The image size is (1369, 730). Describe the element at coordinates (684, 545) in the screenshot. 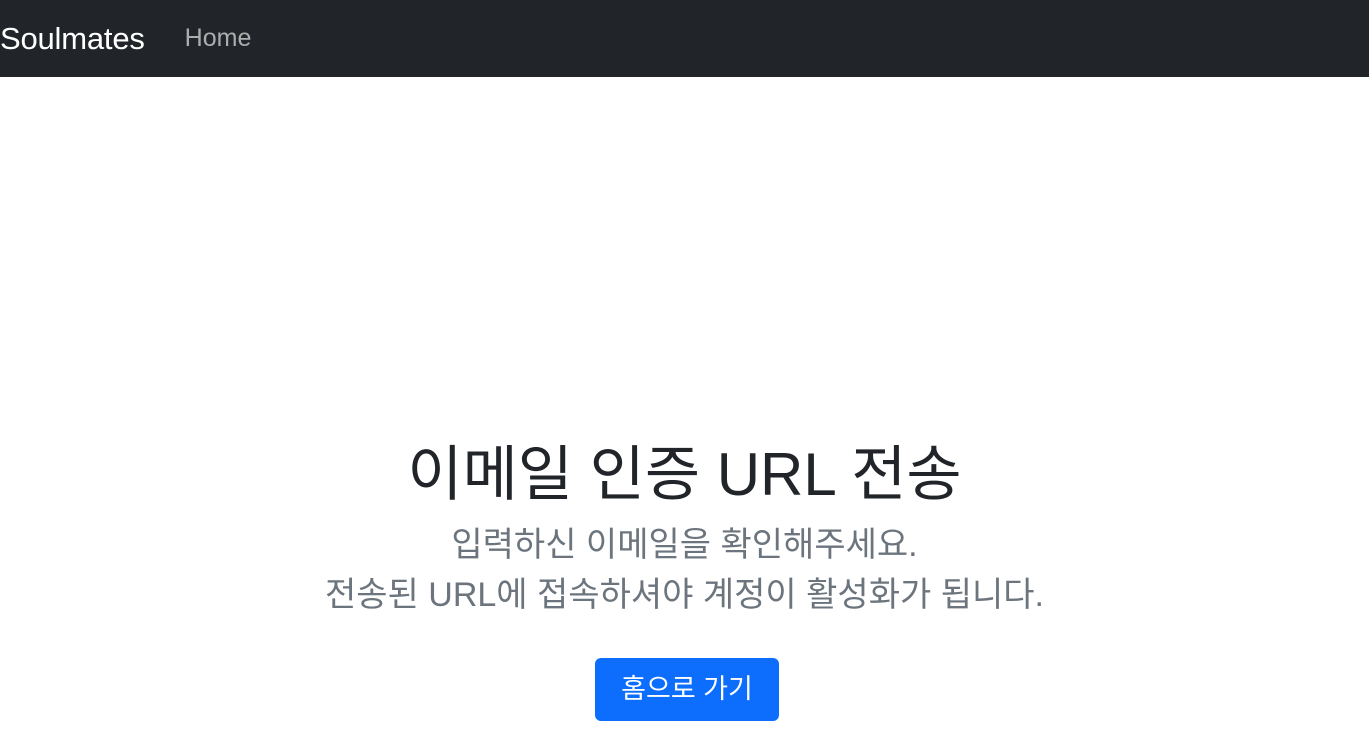

I see `lead-line-1: 입력하신 이메일을 확인해주세요.` at that location.